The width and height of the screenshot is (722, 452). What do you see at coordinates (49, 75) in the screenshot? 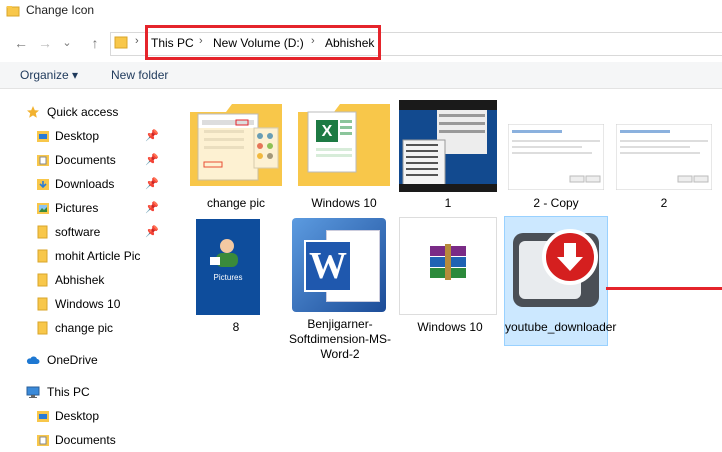
I see `organize-button: Organize ▾` at bounding box center [49, 75].